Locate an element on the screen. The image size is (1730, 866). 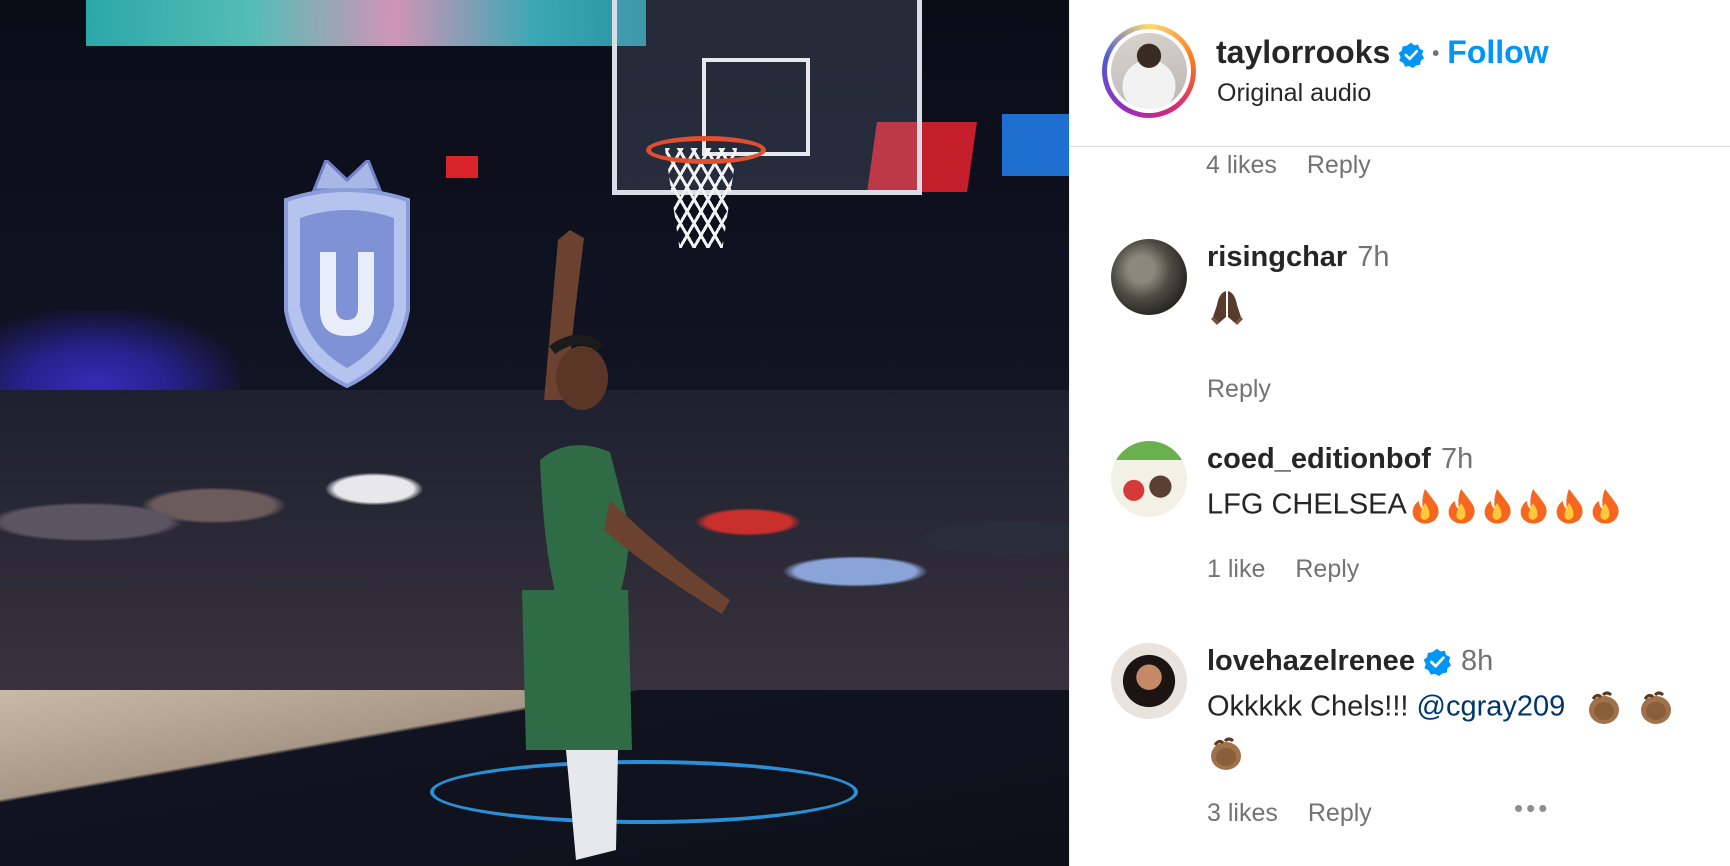
comment-text: LFG CHELSEA is located at coordinates (1415, 506).